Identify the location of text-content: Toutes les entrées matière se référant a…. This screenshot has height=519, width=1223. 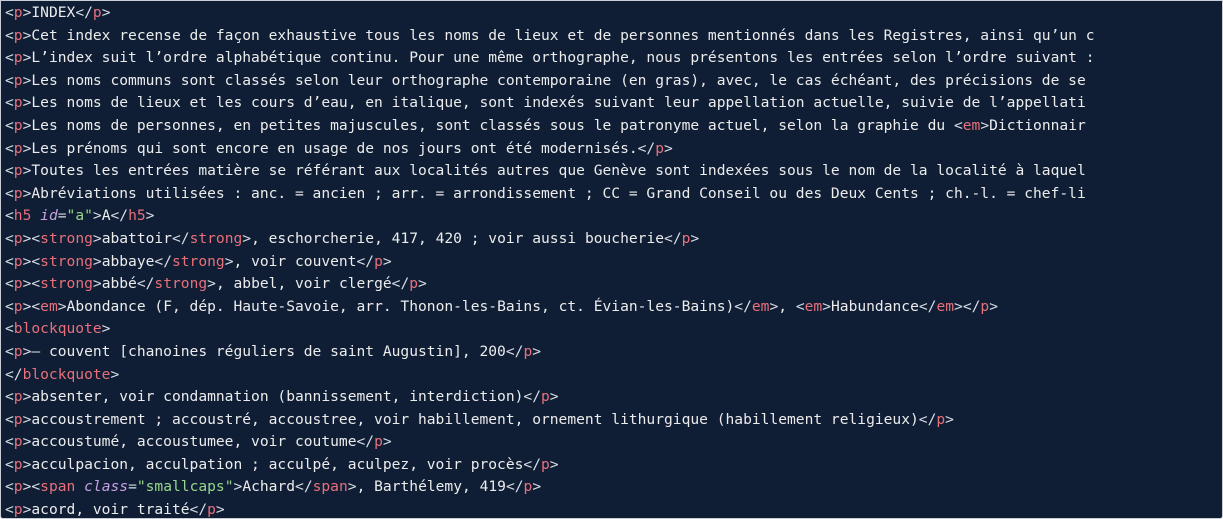
(558, 171).